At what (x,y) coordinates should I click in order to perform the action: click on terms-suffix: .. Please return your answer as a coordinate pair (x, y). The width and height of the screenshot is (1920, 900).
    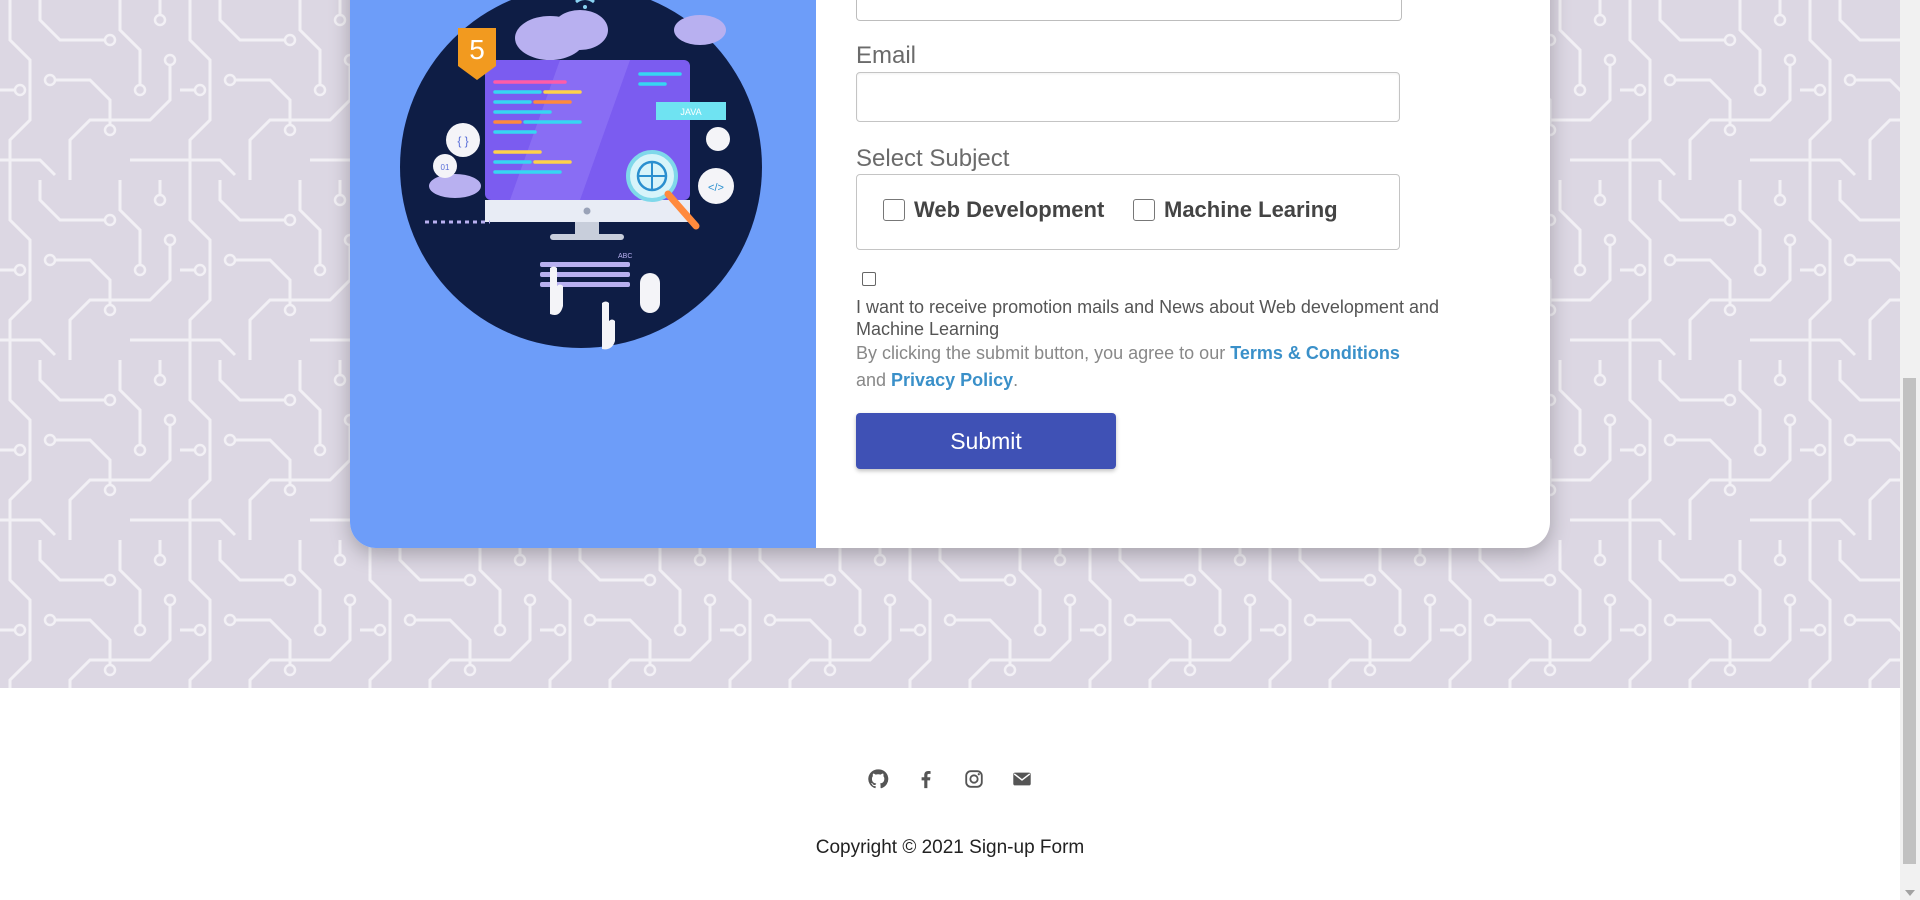
    Looking at the image, I should click on (1016, 380).